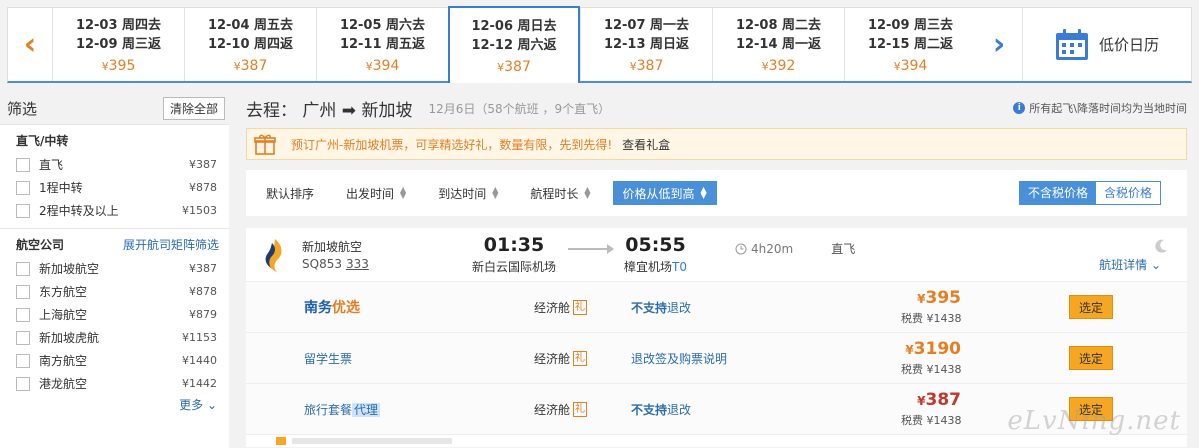 The height and width of the screenshot is (448, 1199). I want to click on option-price: ¥1503, so click(199, 210).